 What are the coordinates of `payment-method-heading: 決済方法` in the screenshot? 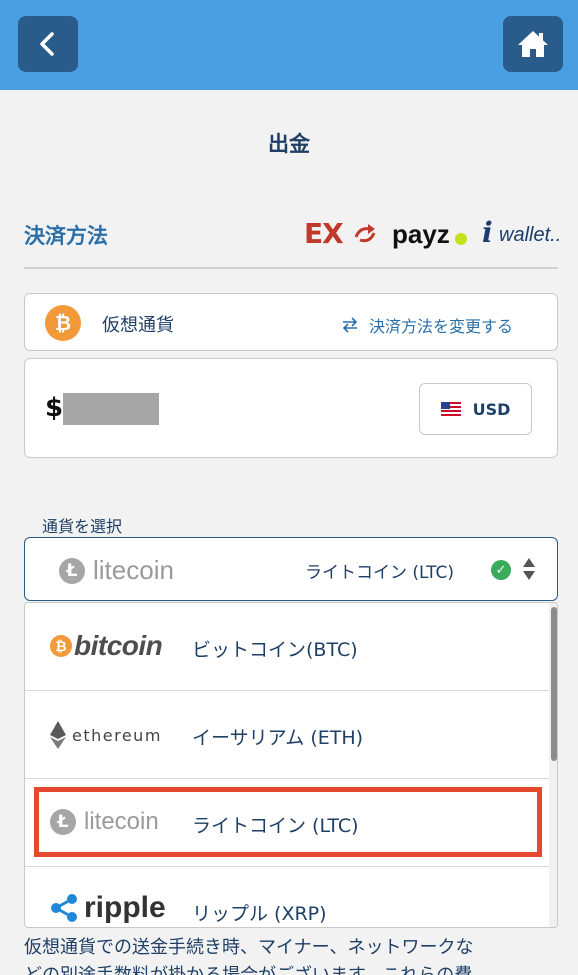 It's located at (66, 236).